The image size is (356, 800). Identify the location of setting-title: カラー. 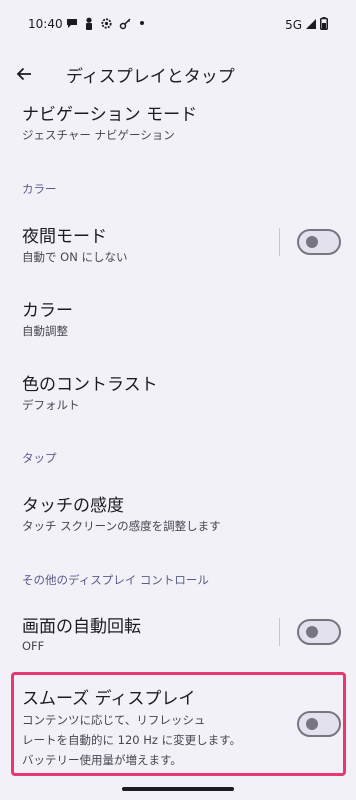
(47, 311).